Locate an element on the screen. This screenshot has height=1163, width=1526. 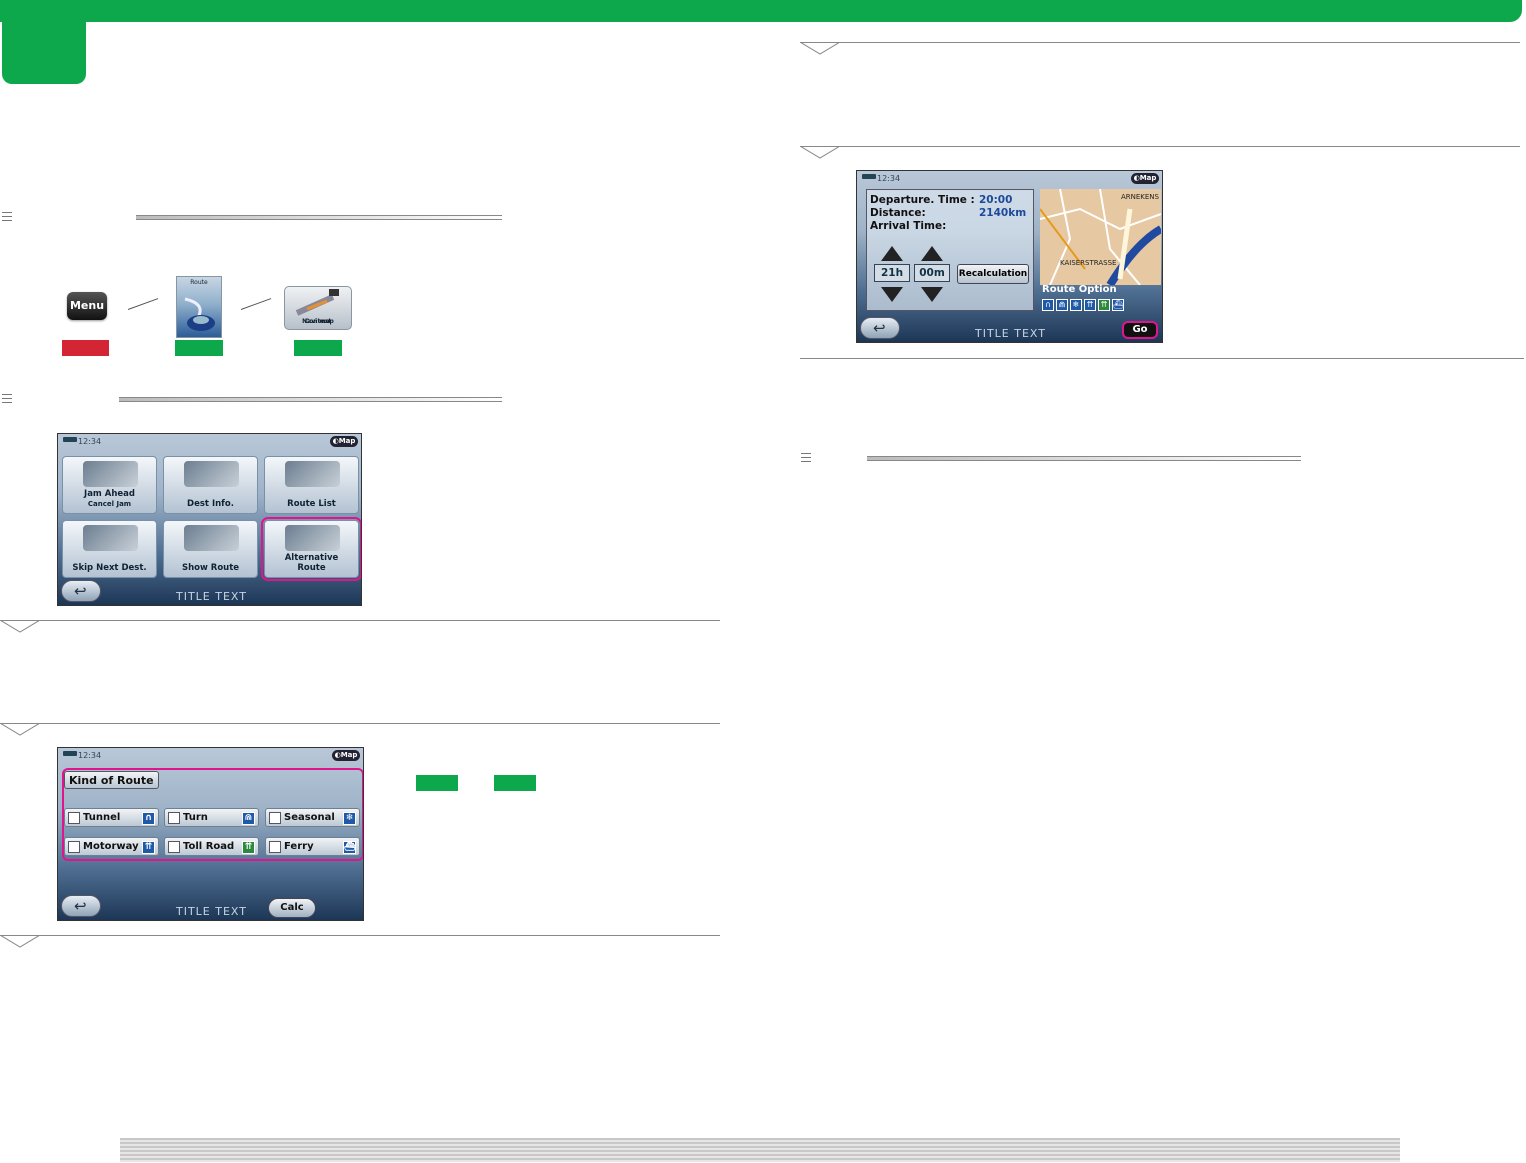
alternative-route-icon is located at coordinates (312, 538).